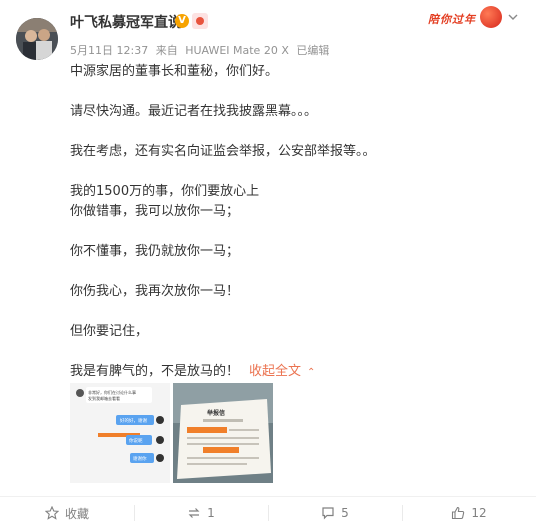  Describe the element at coordinates (312, 50) in the screenshot. I see `edited-label: 已编辑` at that location.